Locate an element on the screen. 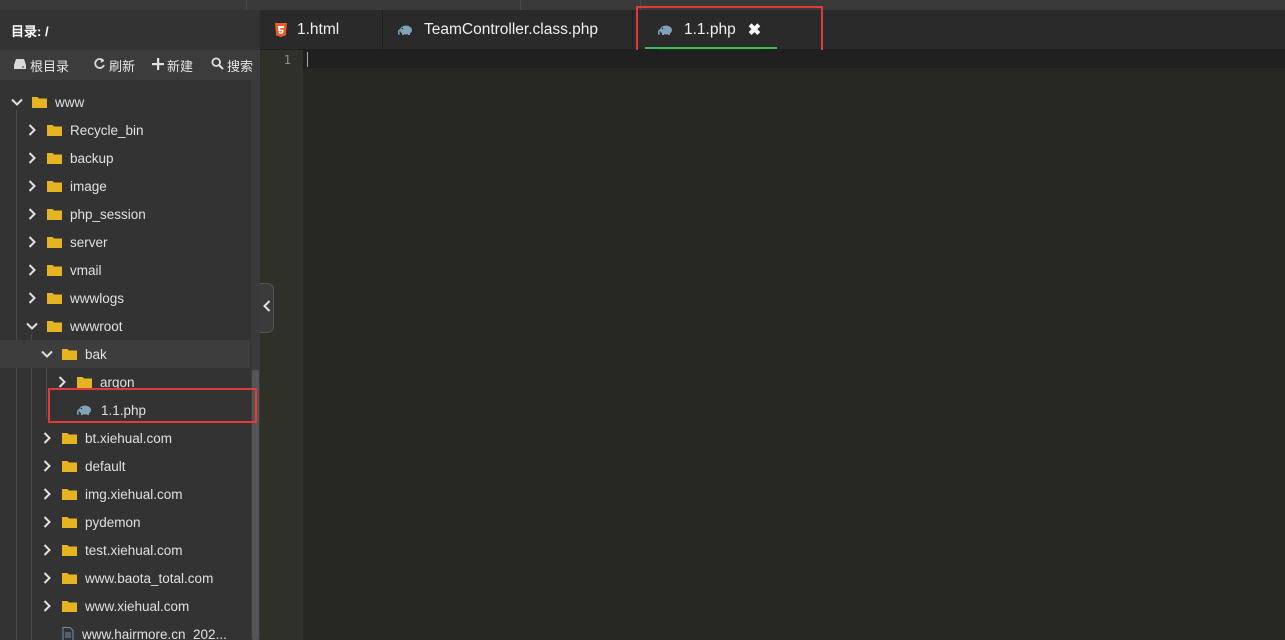 This screenshot has height=640, width=1285. tree-item-label: backup is located at coordinates (92, 158).